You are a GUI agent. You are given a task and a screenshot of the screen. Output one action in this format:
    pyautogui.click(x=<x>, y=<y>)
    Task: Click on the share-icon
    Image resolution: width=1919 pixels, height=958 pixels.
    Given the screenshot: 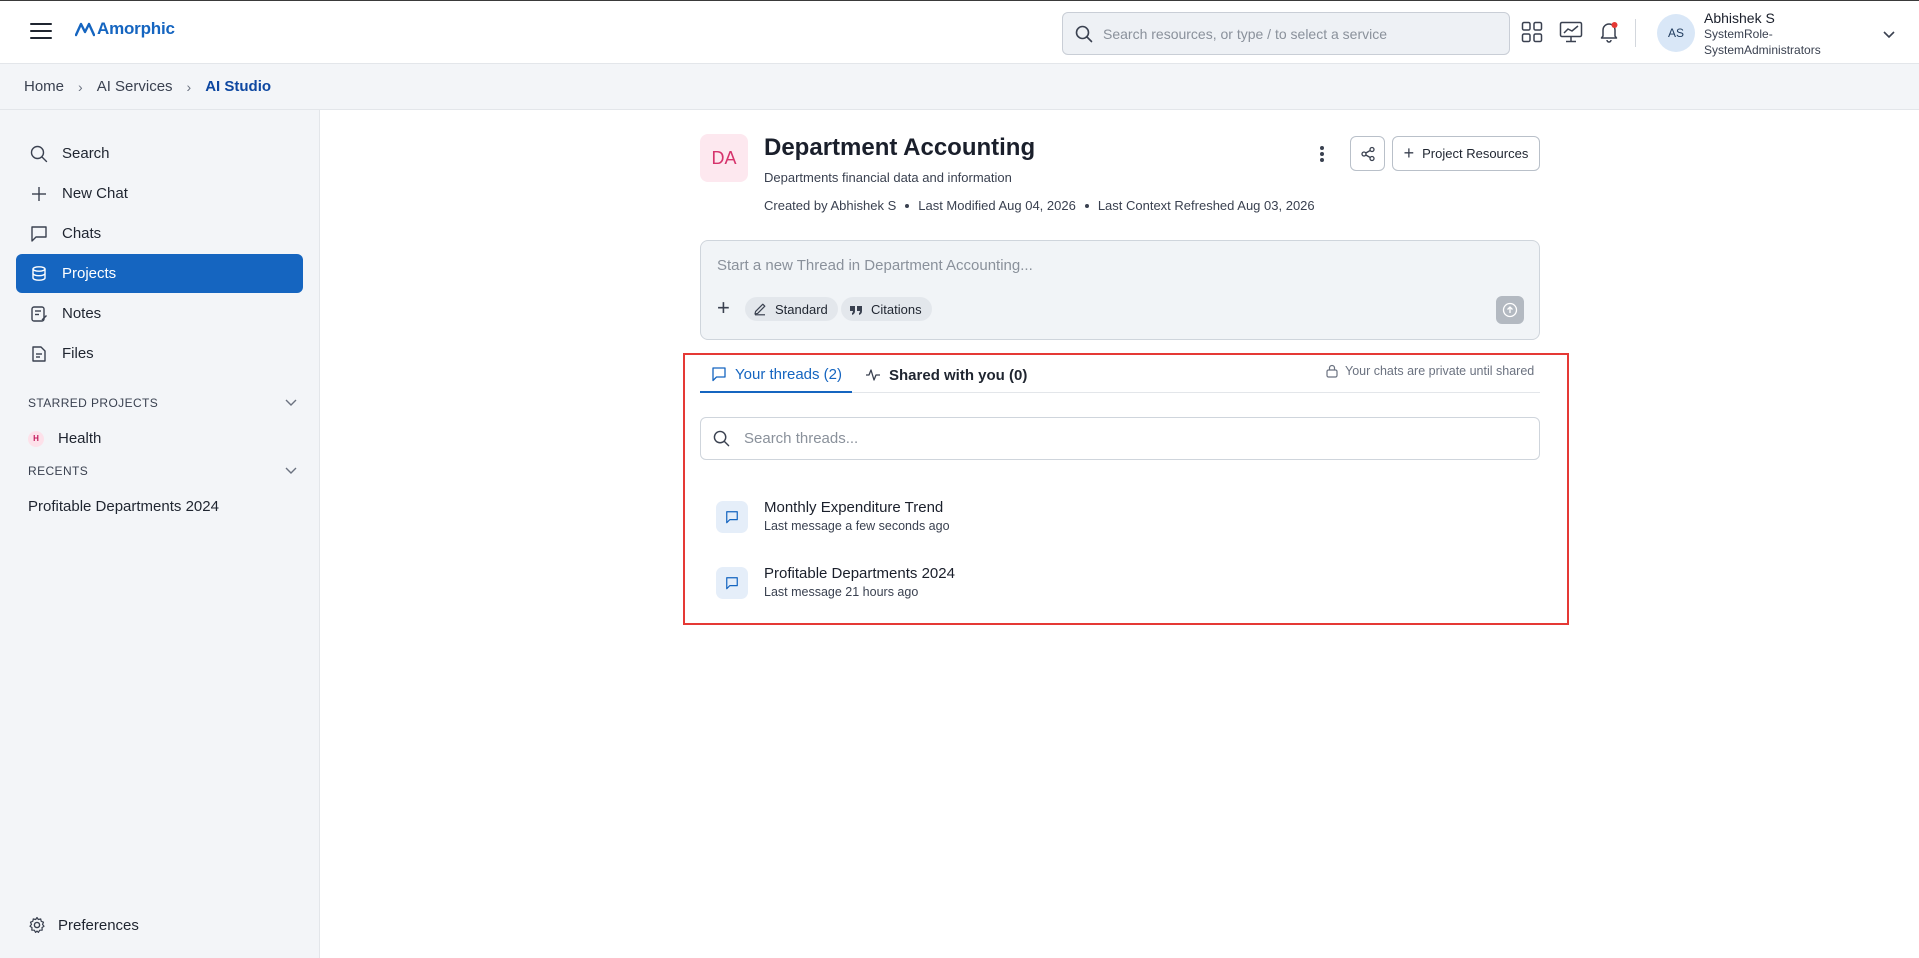 What is the action you would take?
    pyautogui.click(x=1367, y=153)
    